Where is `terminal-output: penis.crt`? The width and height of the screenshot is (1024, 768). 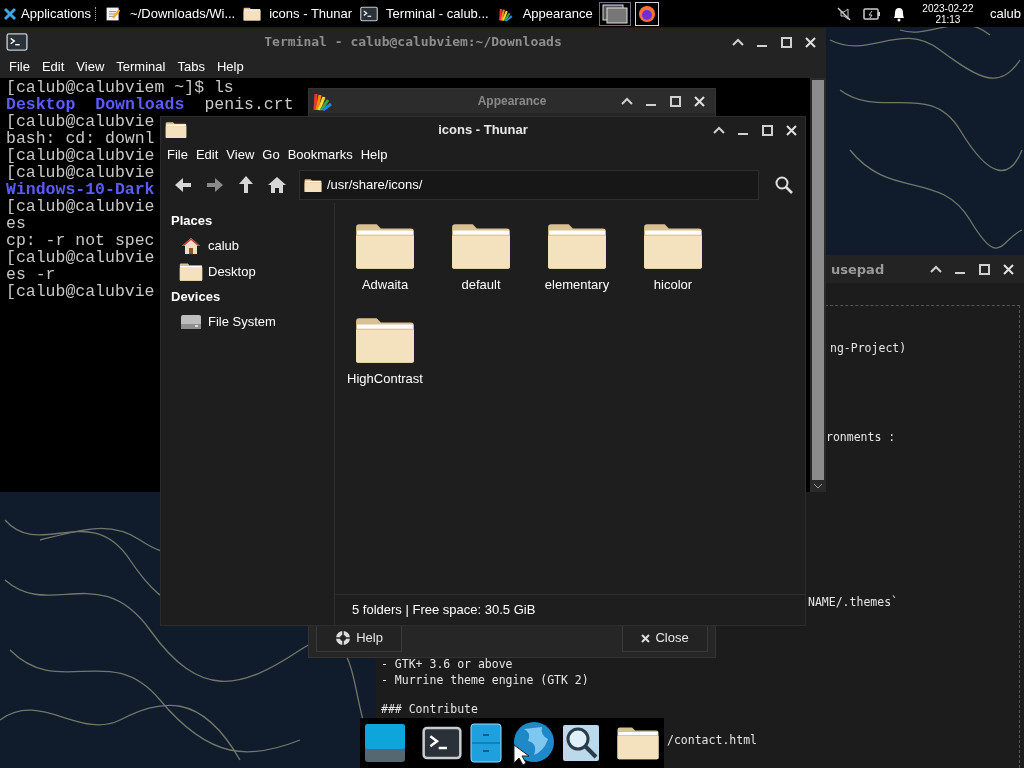 terminal-output: penis.crt is located at coordinates (249, 104).